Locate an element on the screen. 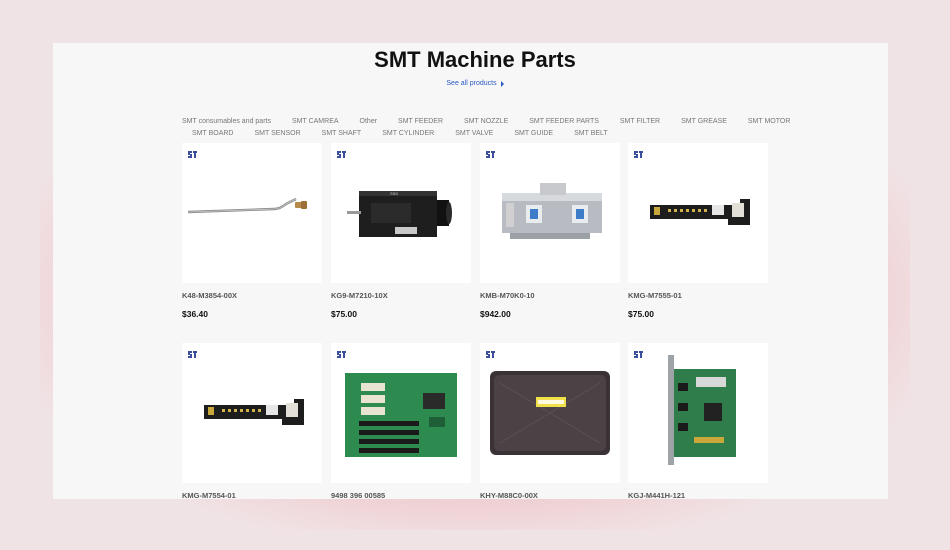 This screenshot has width=950, height=550. product-card: K48-M3854-00X $36.40 is located at coordinates (252, 231).